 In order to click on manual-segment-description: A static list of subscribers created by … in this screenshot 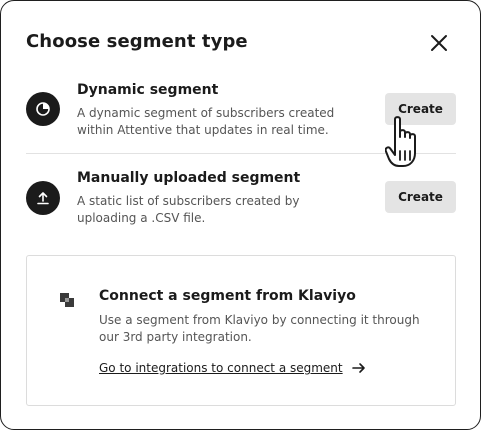, I will do `click(188, 209)`.